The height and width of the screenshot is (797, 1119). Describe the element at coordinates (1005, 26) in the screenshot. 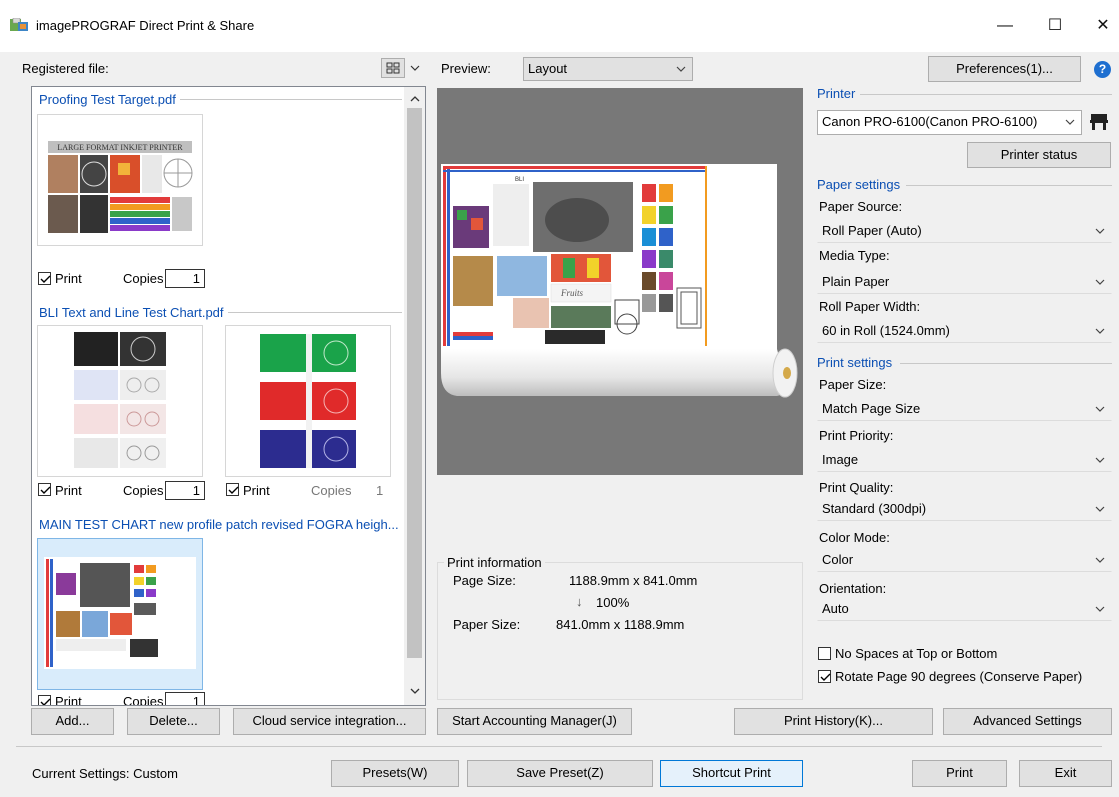

I see `minimize-button: —` at that location.